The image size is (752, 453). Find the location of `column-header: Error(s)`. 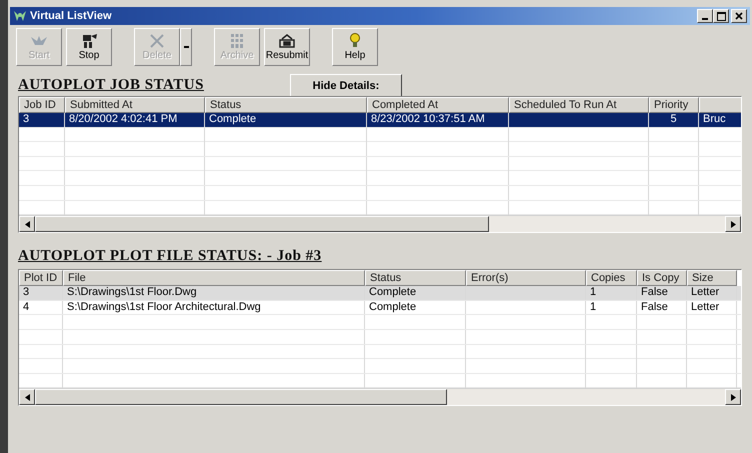

column-header: Error(s) is located at coordinates (526, 278).